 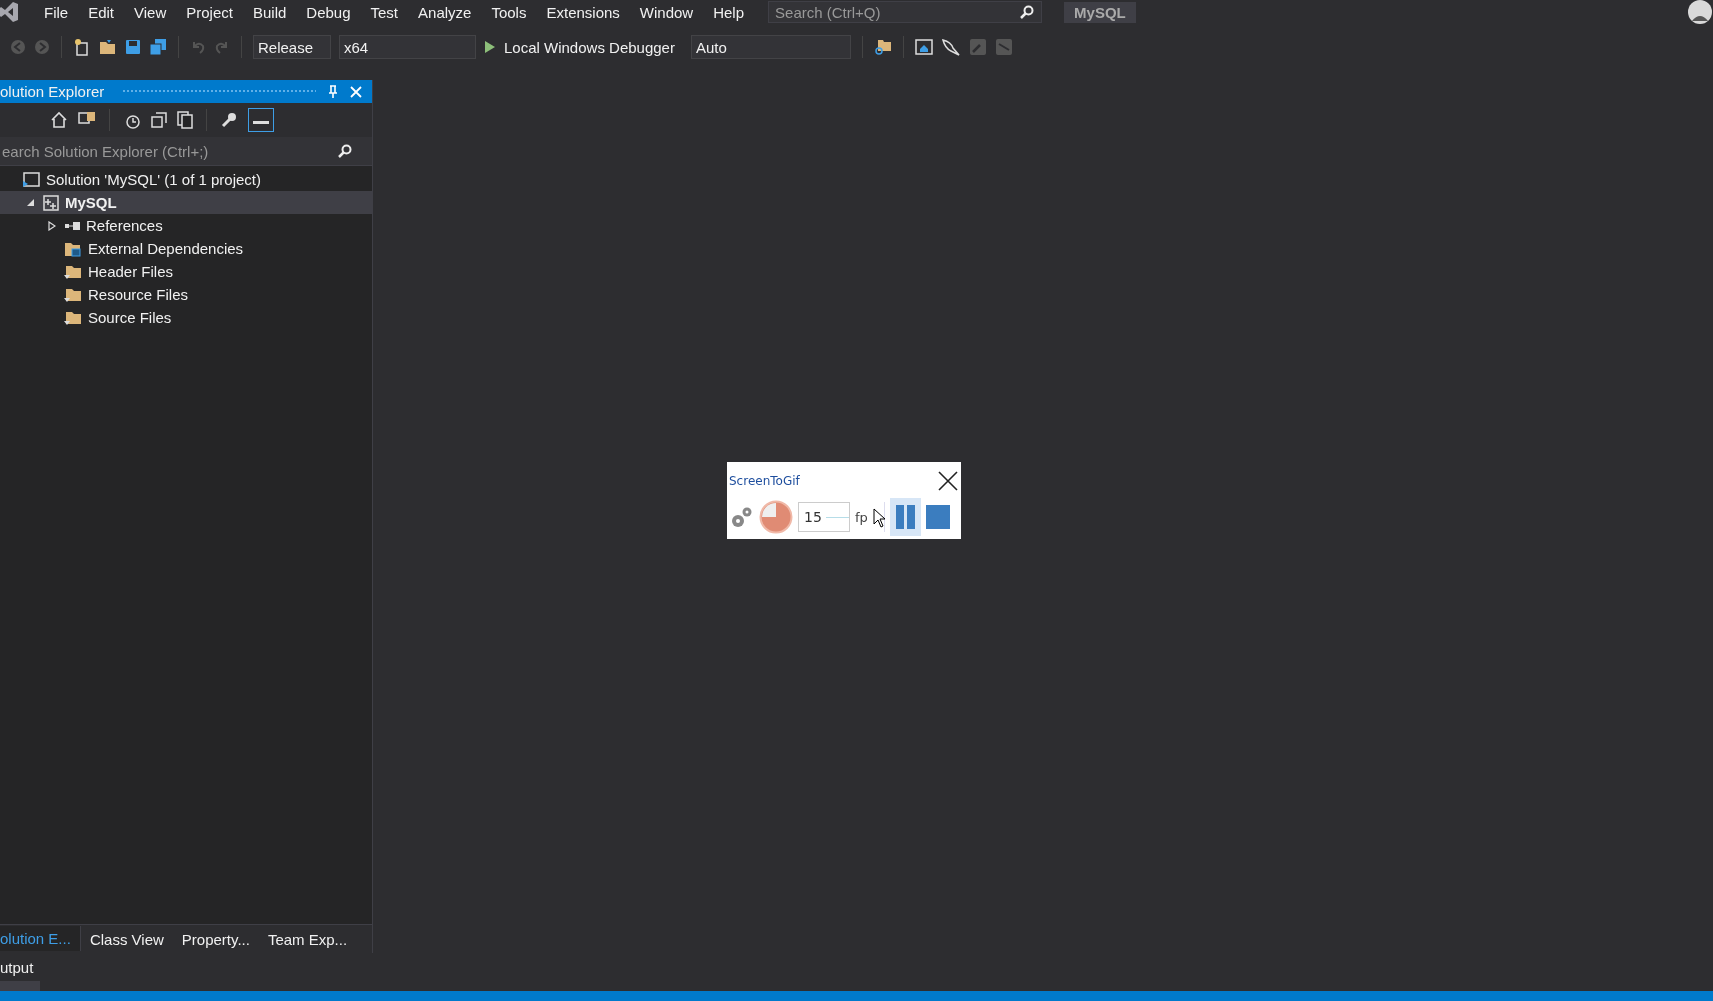 I want to click on collapse-icon, so click(x=159, y=120).